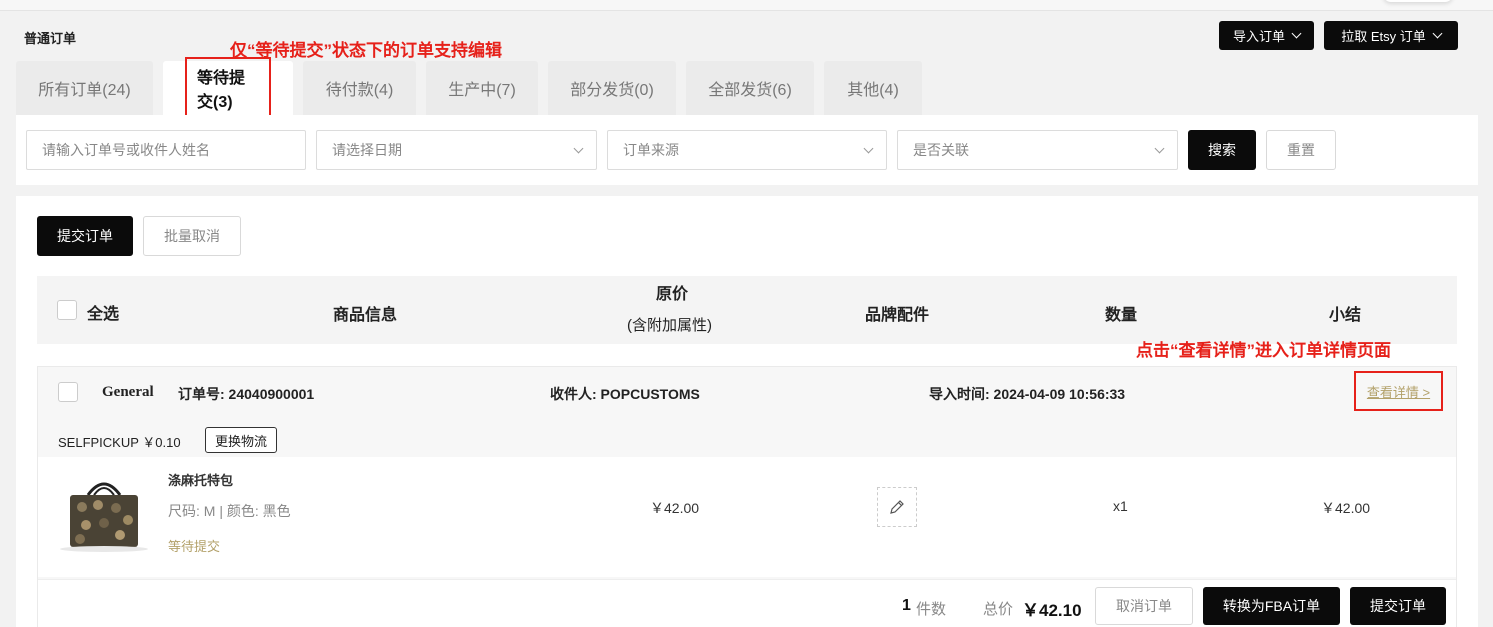 The width and height of the screenshot is (1493, 627). I want to click on col-brand-parts: 品牌配件, so click(897, 315).